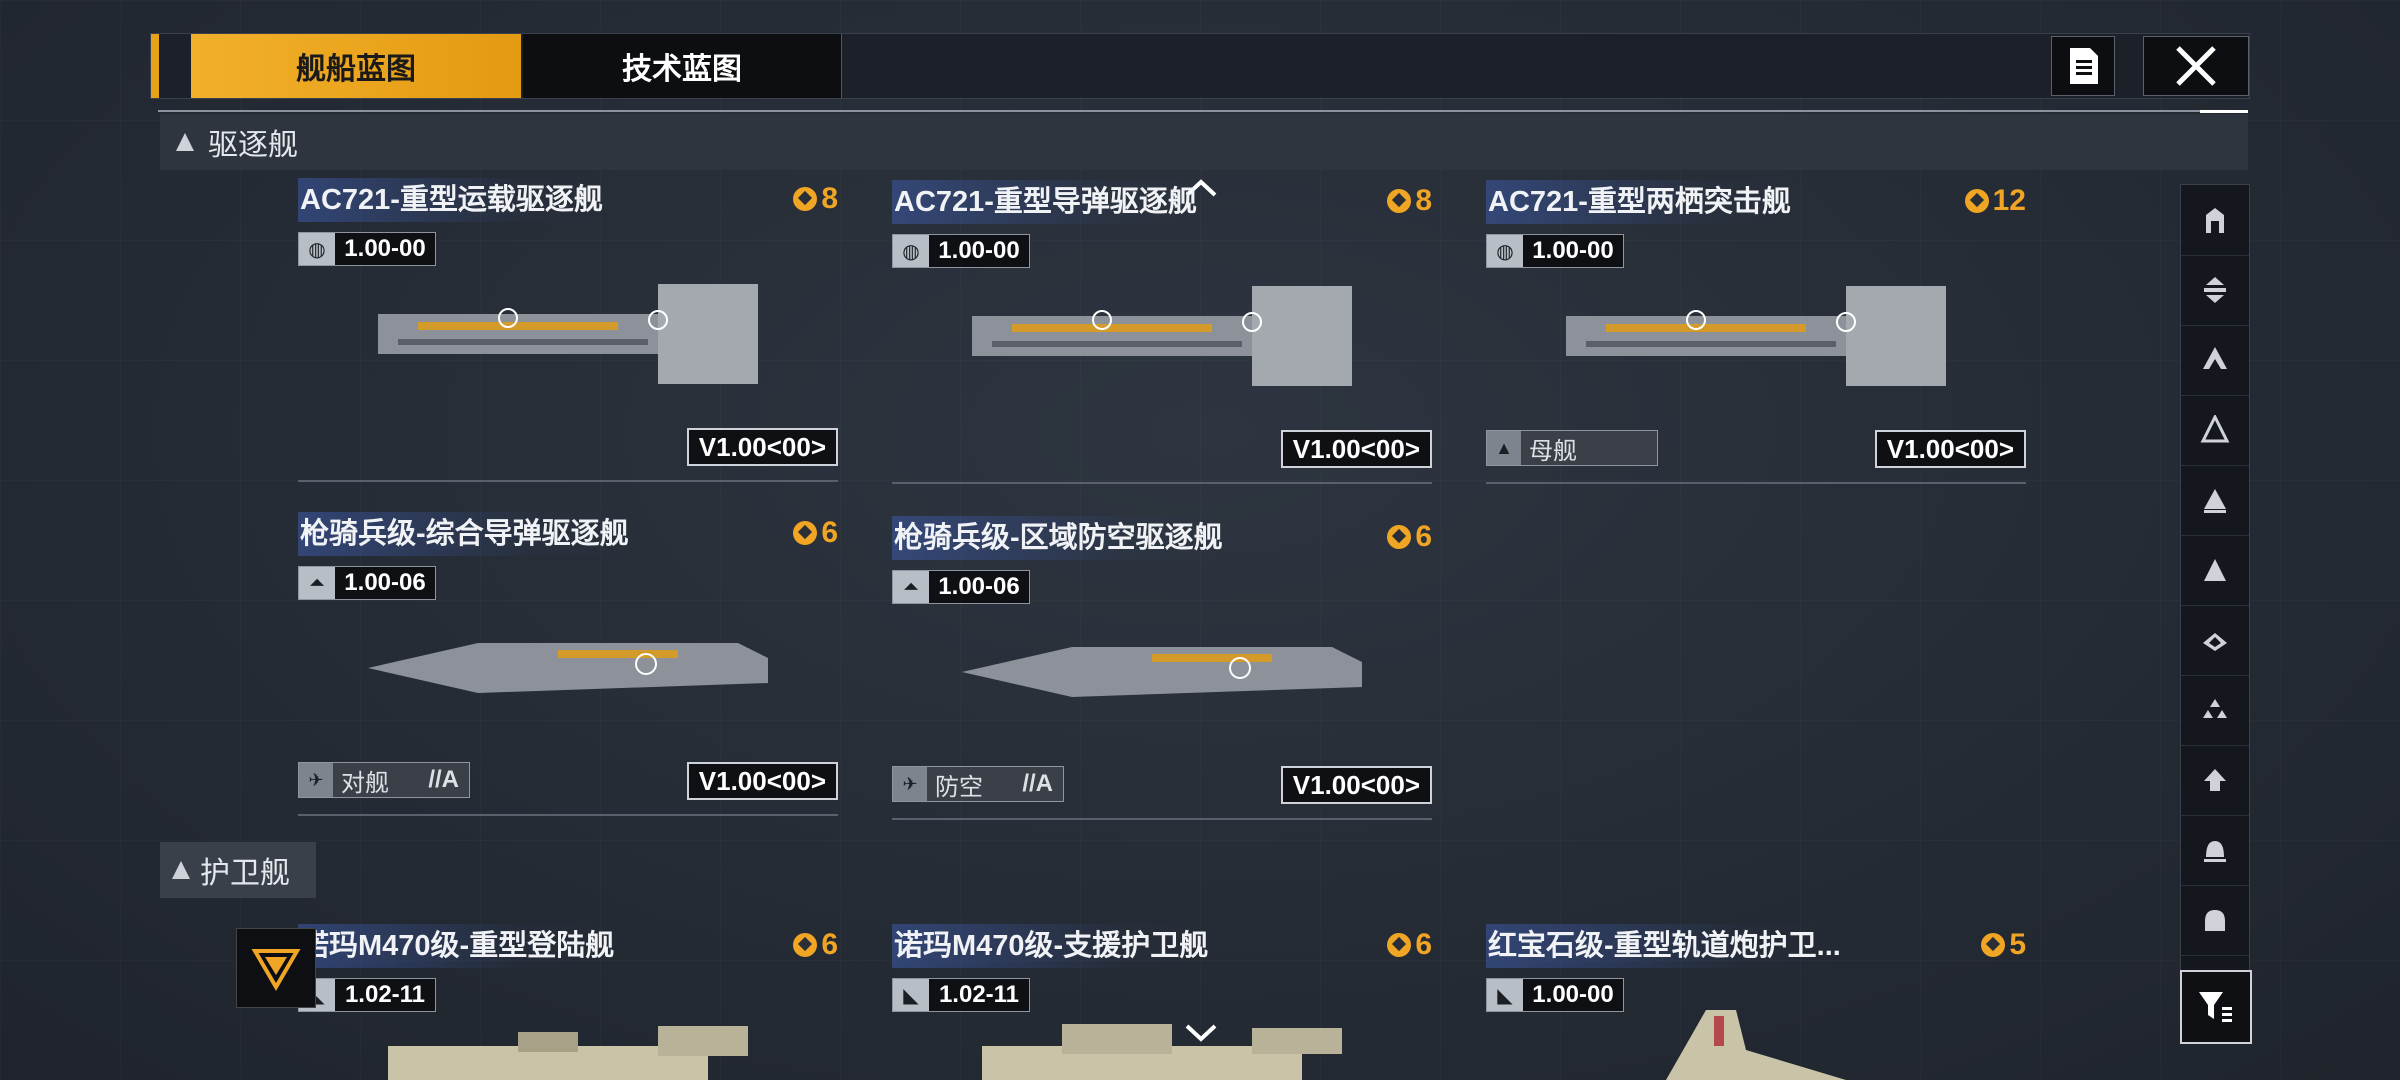 The width and height of the screenshot is (2400, 1080). Describe the element at coordinates (2215, 640) in the screenshot. I see `corvette-class-icon` at that location.